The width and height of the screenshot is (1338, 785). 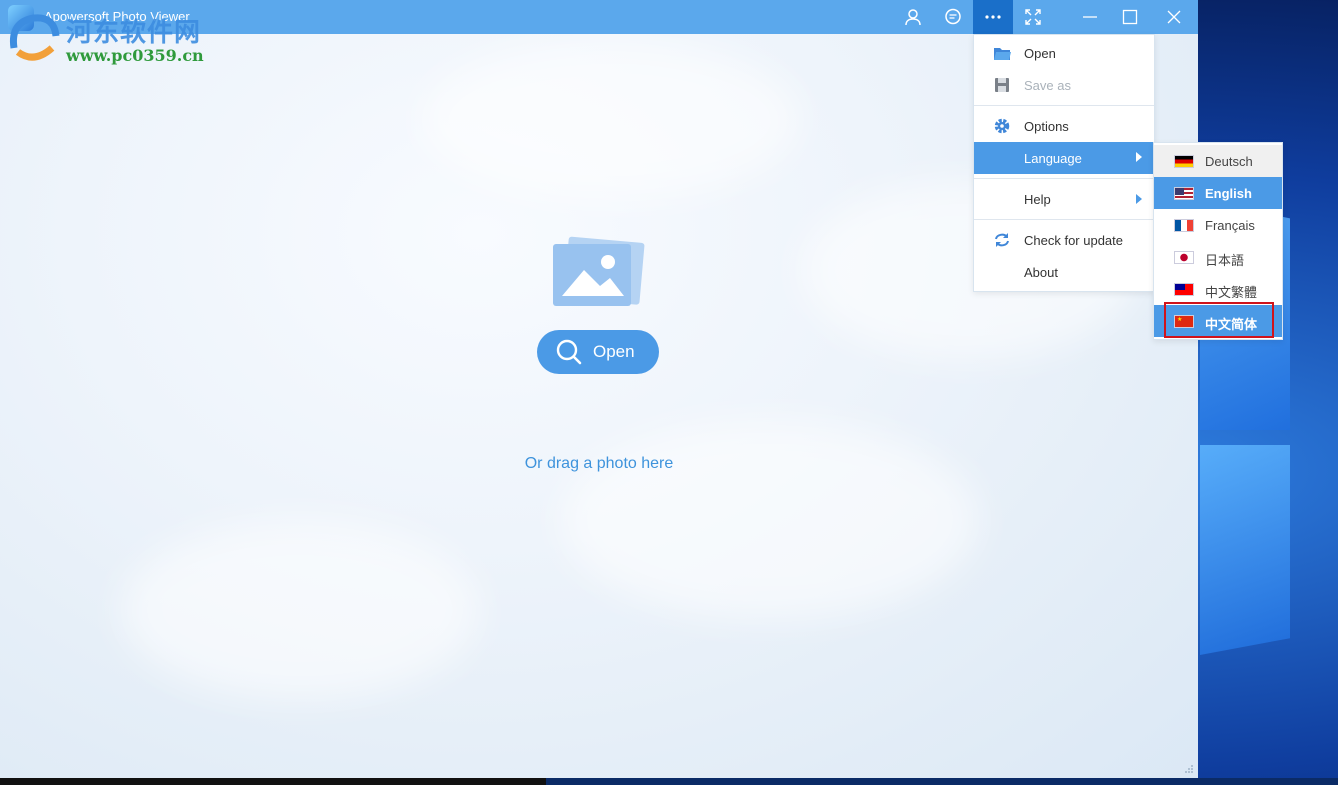 What do you see at coordinates (1184, 321) in the screenshot?
I see `china-flag-icon: ★` at bounding box center [1184, 321].